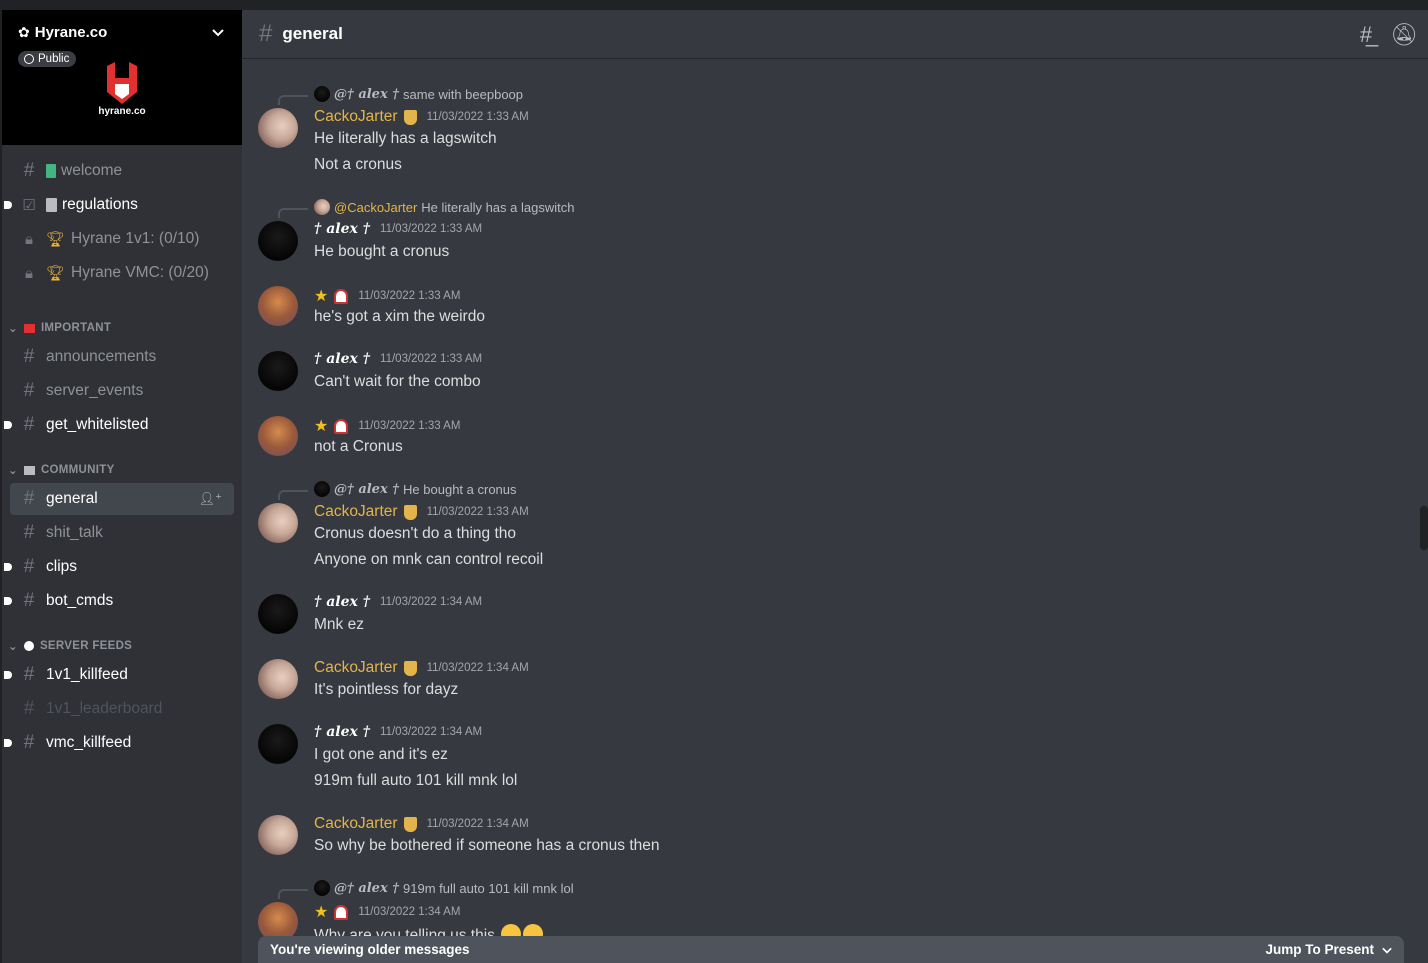  What do you see at coordinates (415, 489) in the screenshot?
I see `reply-preview: @† alex † He bought a cronus` at bounding box center [415, 489].